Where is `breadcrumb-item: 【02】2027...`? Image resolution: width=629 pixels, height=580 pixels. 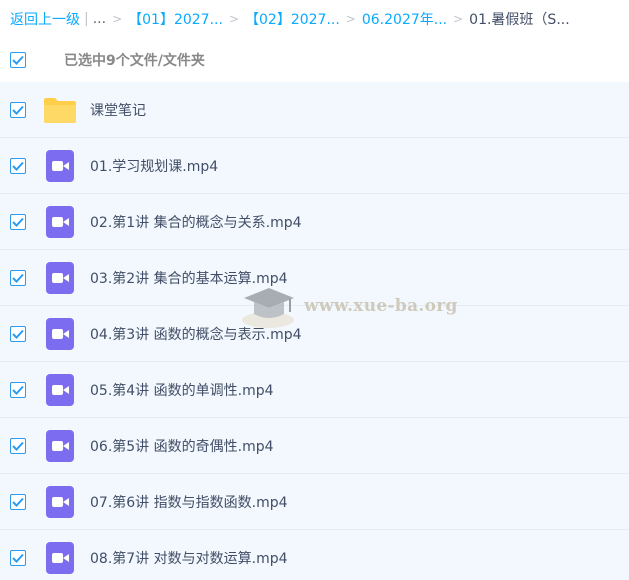 breadcrumb-item: 【02】2027... is located at coordinates (292, 19).